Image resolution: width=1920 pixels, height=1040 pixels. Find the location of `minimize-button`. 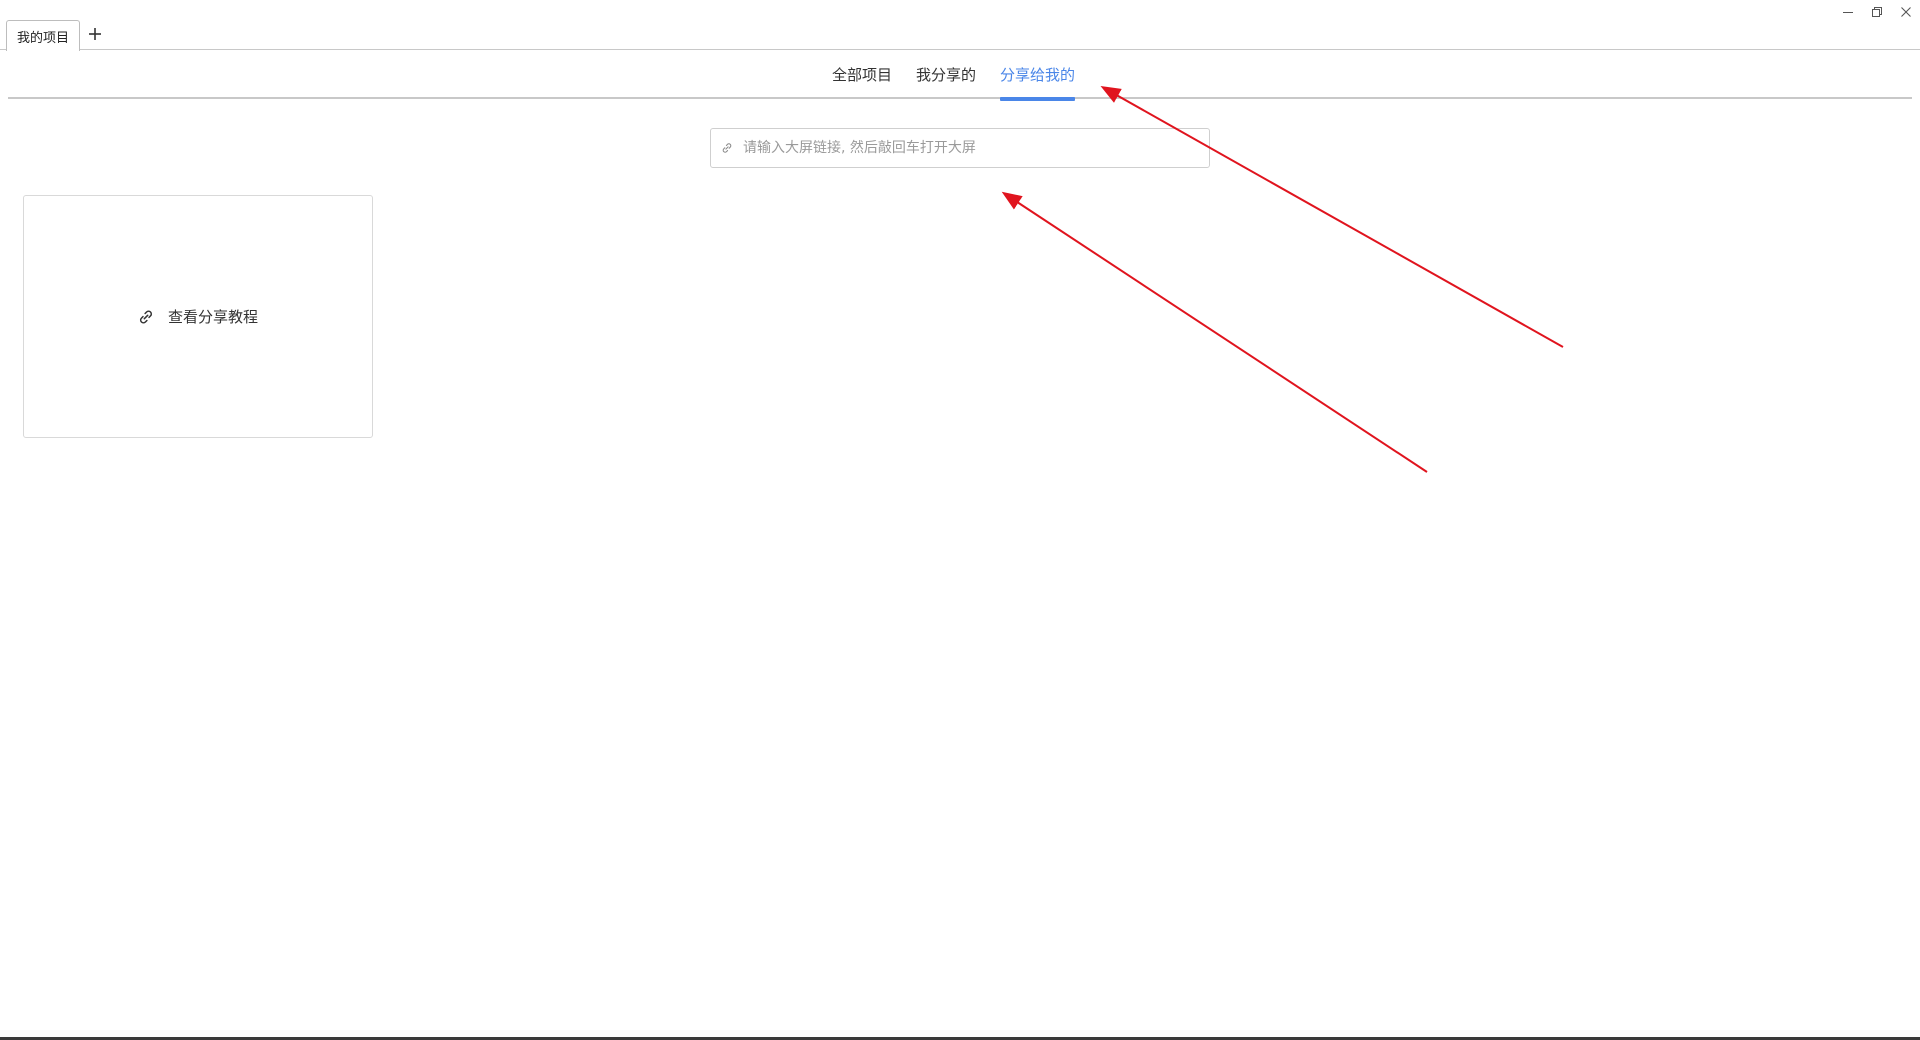

minimize-button is located at coordinates (1847, 12).